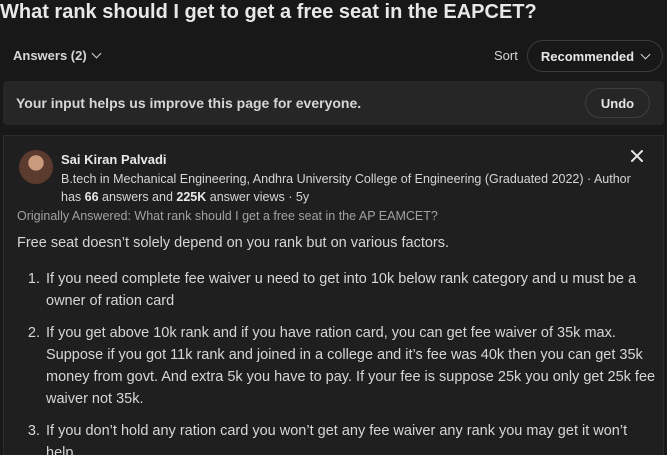 This screenshot has height=455, width=667. Describe the element at coordinates (137, 197) in the screenshot. I see `credential-mid: answers and` at that location.